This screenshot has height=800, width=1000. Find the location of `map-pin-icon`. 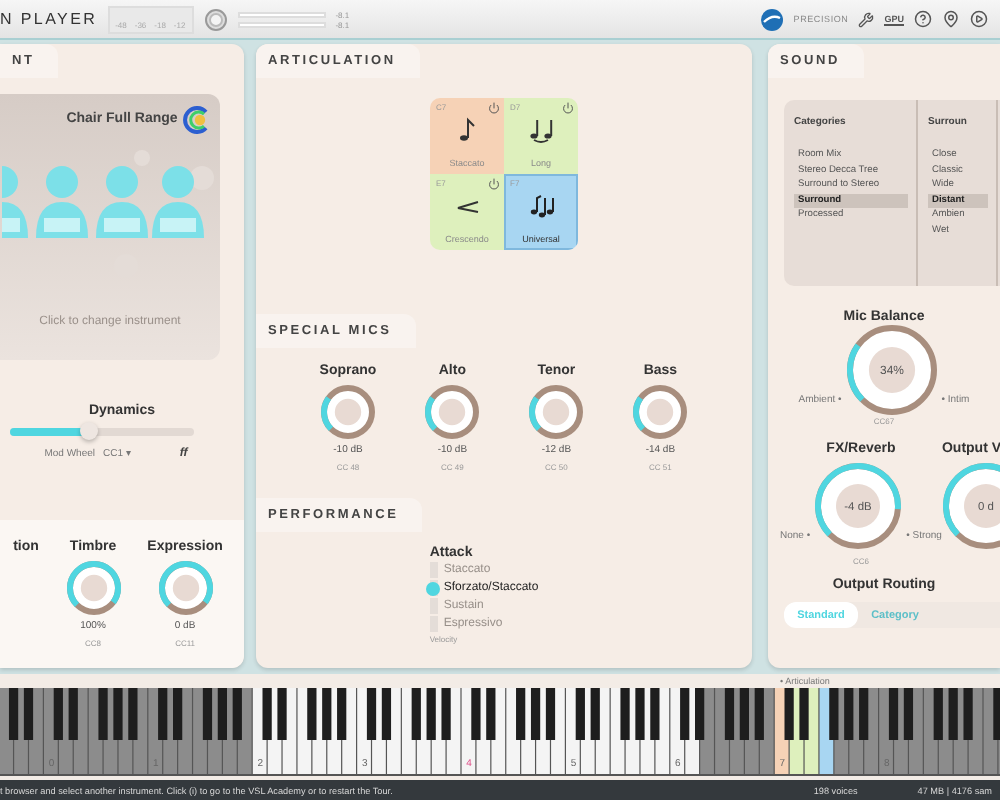

map-pin-icon is located at coordinates (951, 19).